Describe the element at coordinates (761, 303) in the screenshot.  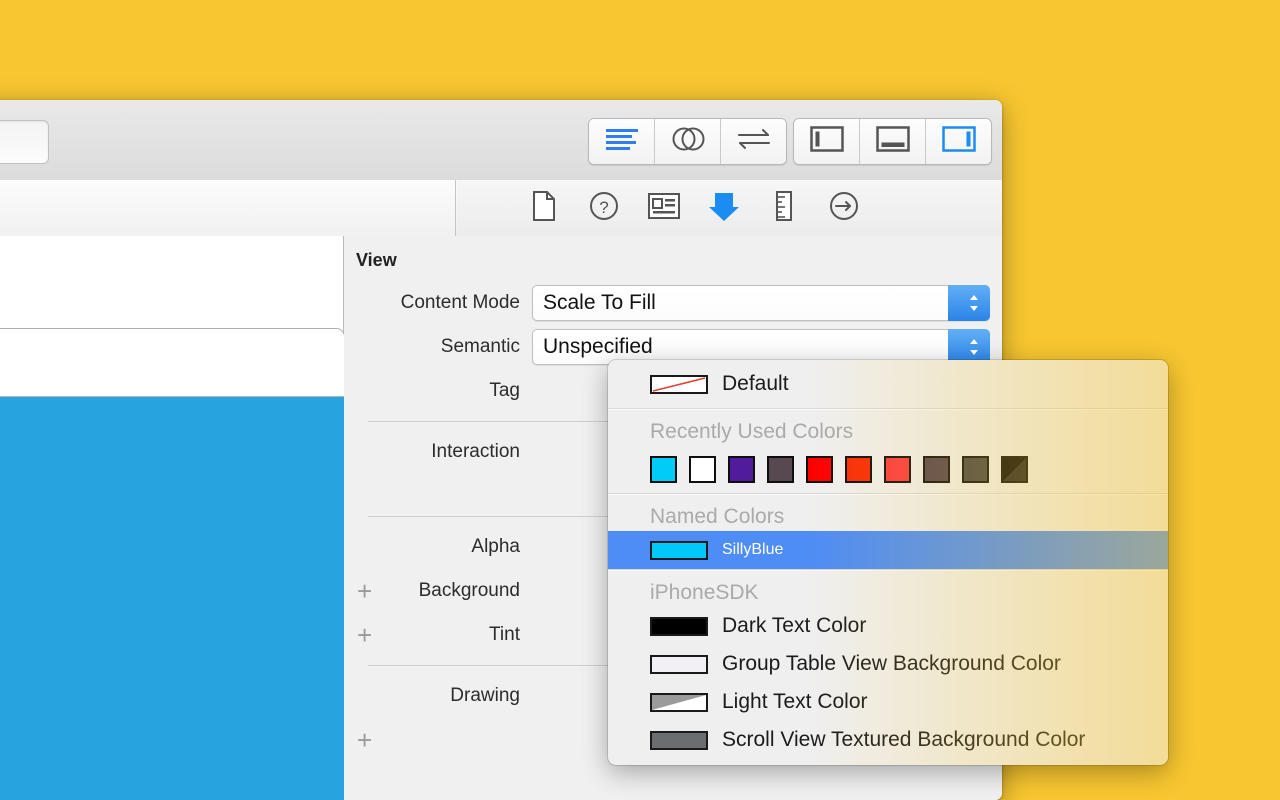
I see `content-mode-popup-button: Scale To Fill` at that location.